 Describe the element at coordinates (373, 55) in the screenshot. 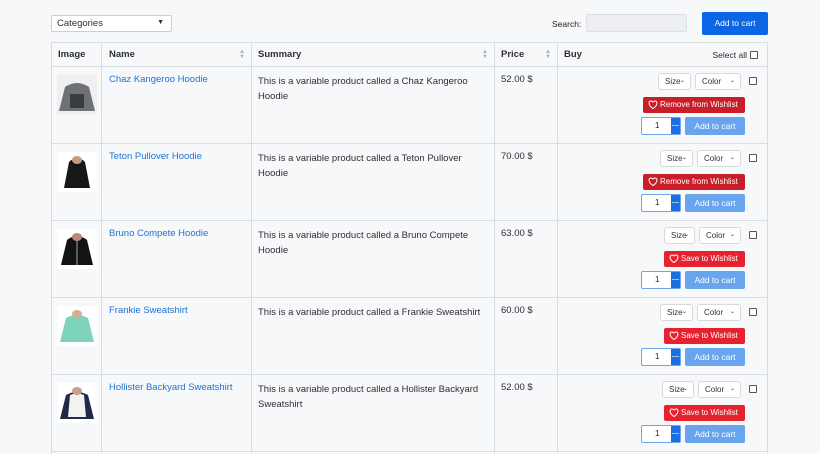

I see `column-header-summary: Summary ▲ ▼` at that location.